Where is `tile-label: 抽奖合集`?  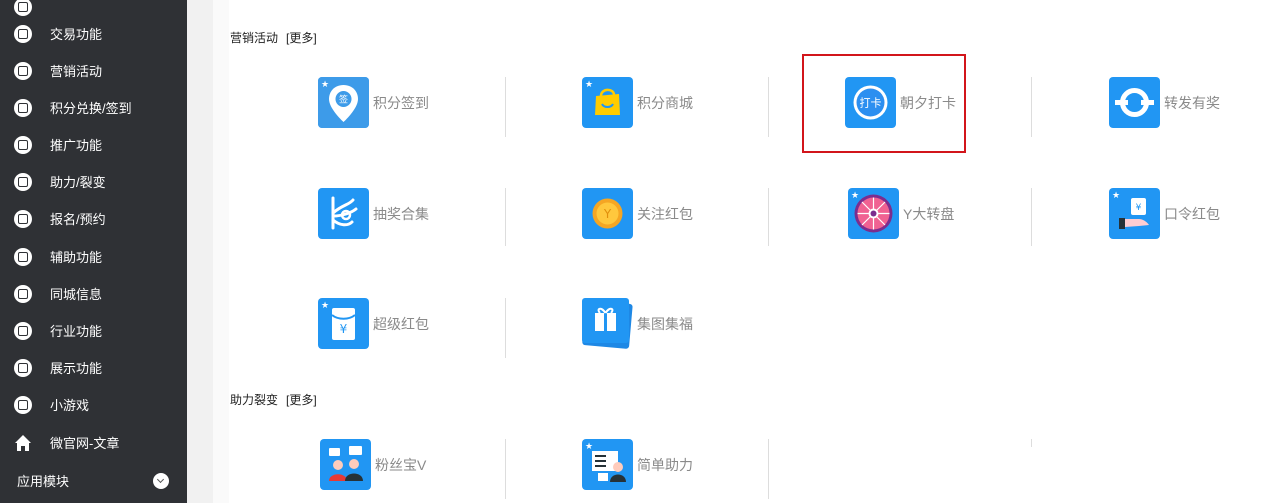
tile-label: 抽奖合集 is located at coordinates (401, 213).